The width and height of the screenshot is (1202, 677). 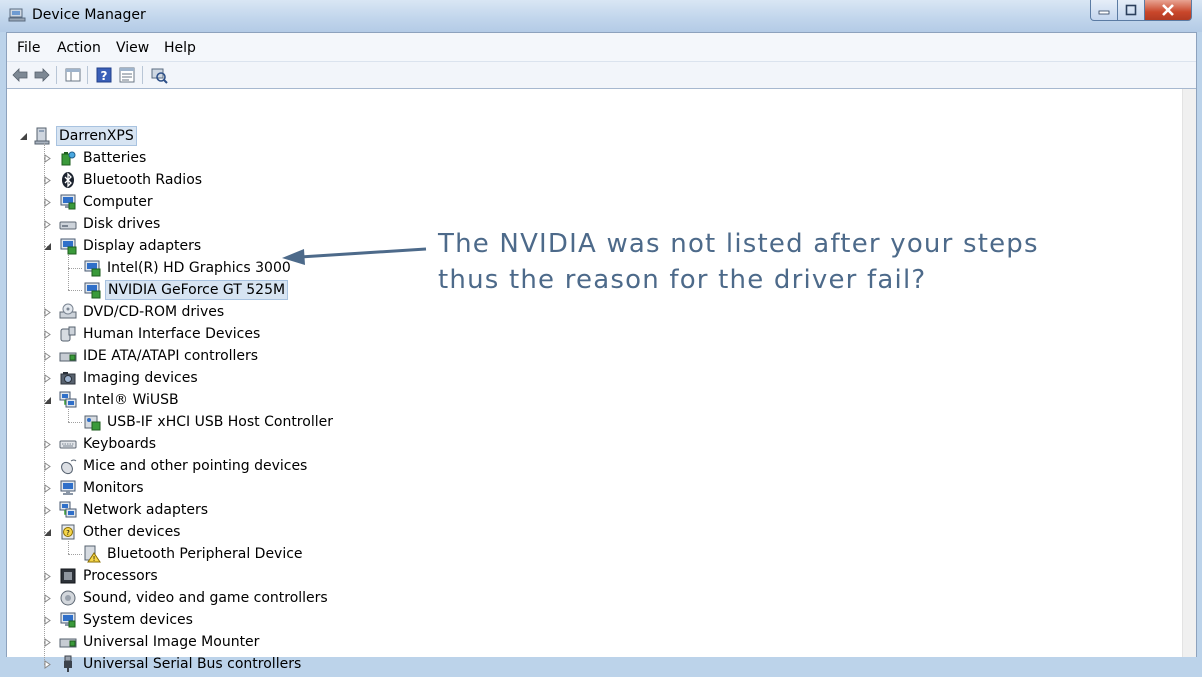 I want to click on tree-item-bluetooth-radios: Bluetooth Radios, so click(x=142, y=180).